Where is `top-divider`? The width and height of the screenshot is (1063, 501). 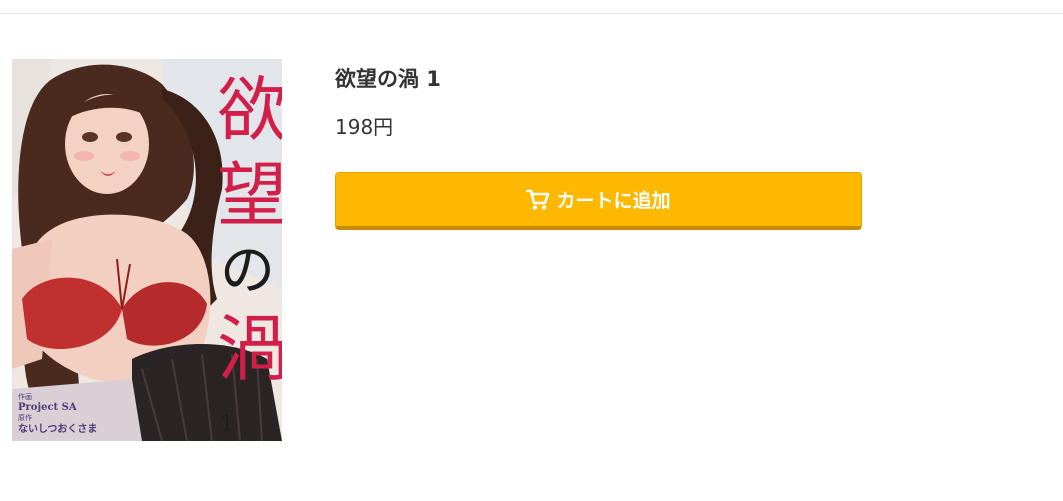
top-divider is located at coordinates (531, 13).